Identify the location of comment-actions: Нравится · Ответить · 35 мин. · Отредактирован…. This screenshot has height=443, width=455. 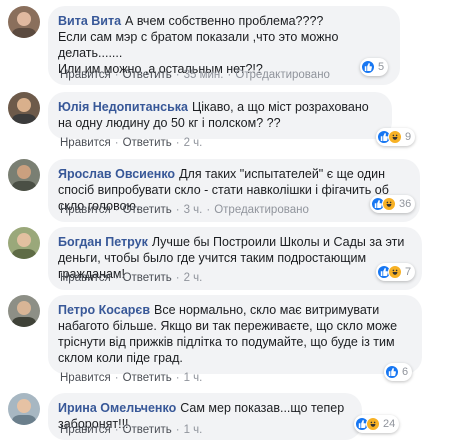
(195, 75).